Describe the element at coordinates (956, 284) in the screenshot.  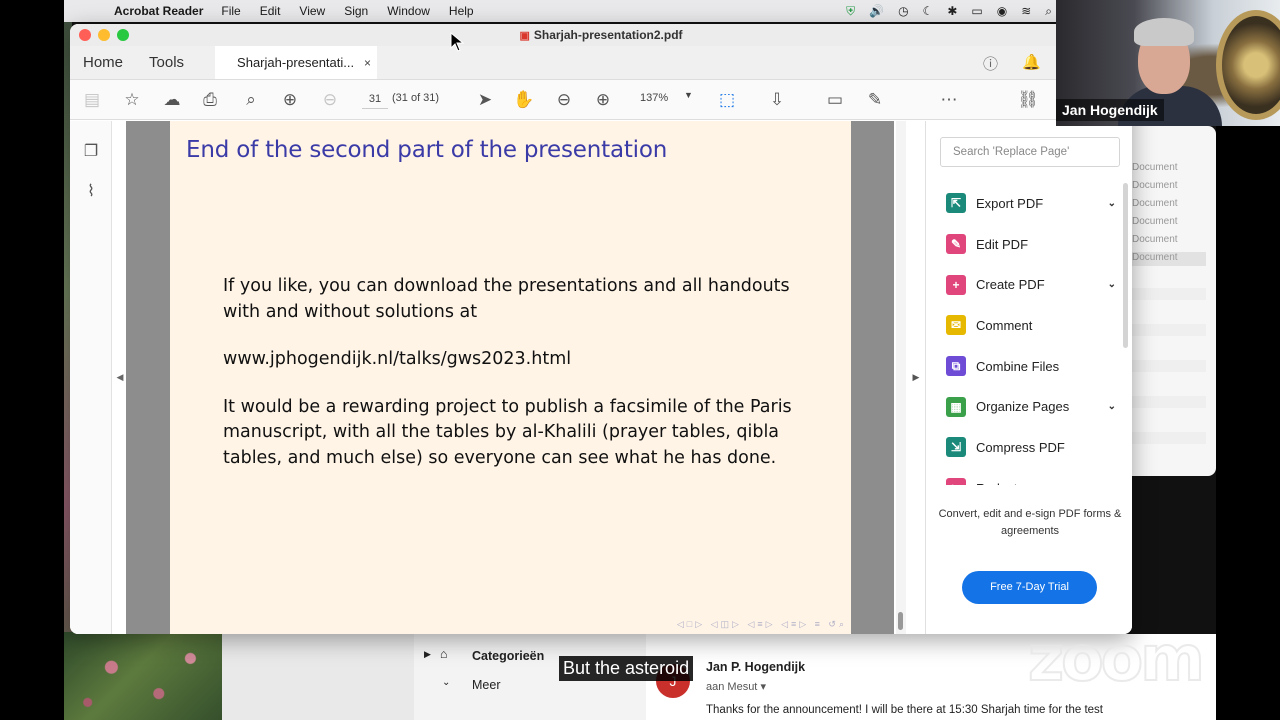
I see `create-pdf-icon: +` at that location.